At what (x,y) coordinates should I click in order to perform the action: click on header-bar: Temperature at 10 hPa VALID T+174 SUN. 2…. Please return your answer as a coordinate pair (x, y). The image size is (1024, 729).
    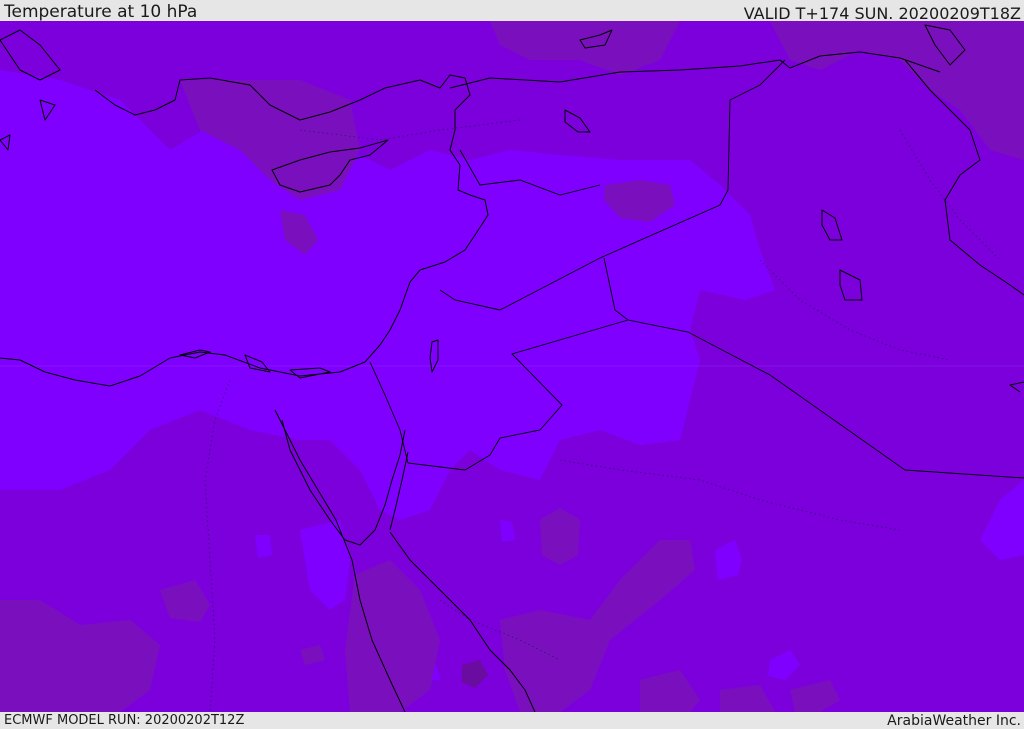
    Looking at the image, I should click on (512, 11).